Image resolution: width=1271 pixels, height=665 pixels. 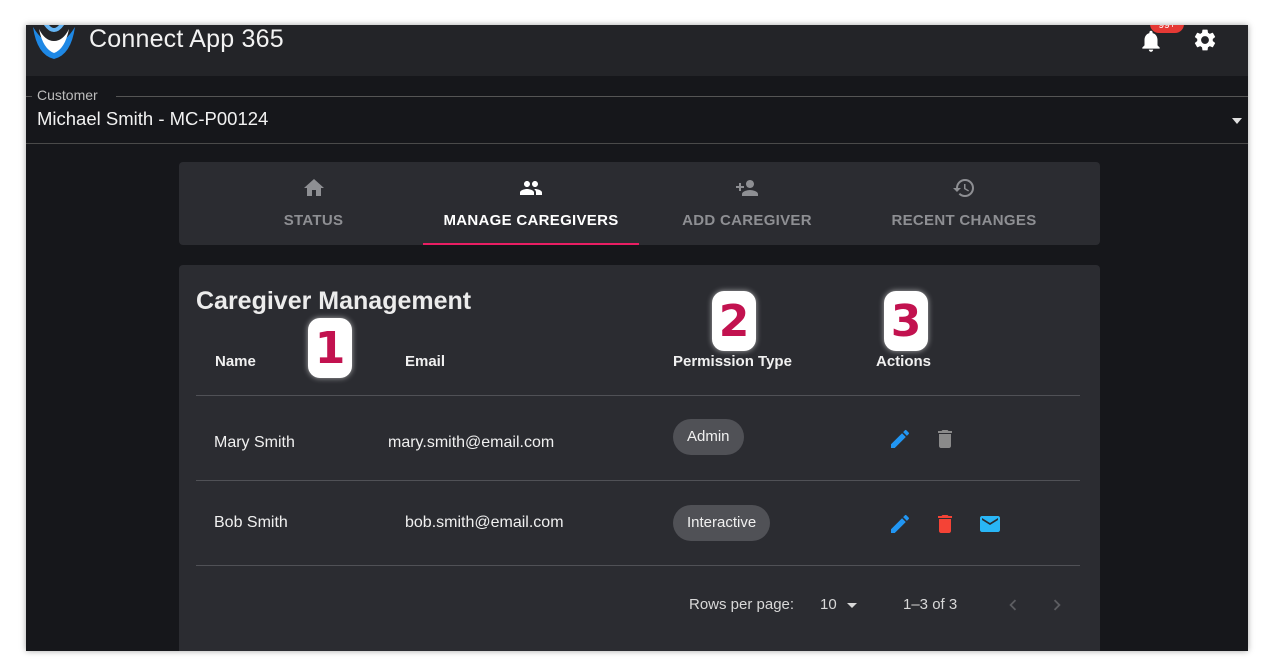 I want to click on tab-manage-caregivers: MANAGE CAREGIVERS, so click(x=531, y=203).